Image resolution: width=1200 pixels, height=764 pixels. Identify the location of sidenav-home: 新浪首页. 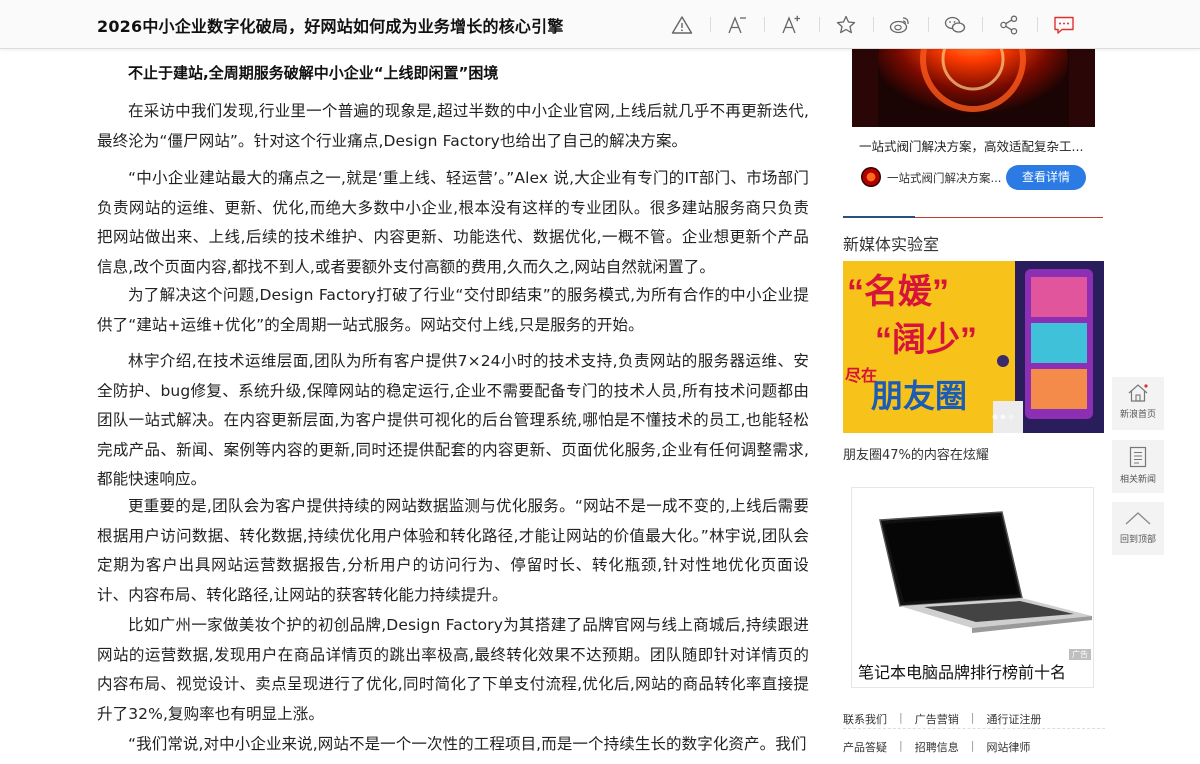
(1138, 403).